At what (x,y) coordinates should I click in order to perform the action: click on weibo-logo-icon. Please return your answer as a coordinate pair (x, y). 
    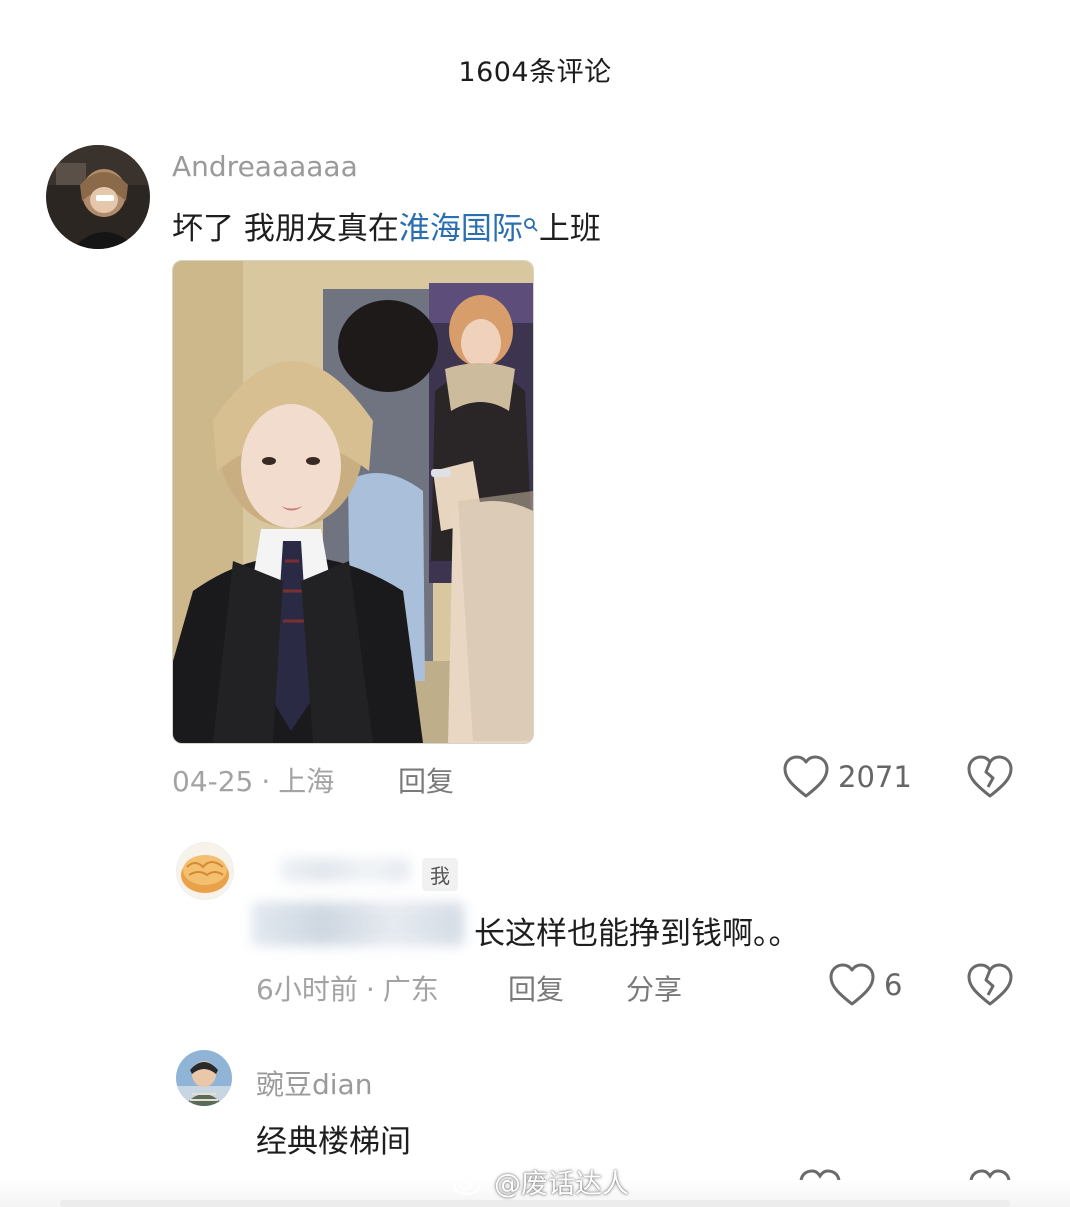
    Looking at the image, I should click on (470, 1185).